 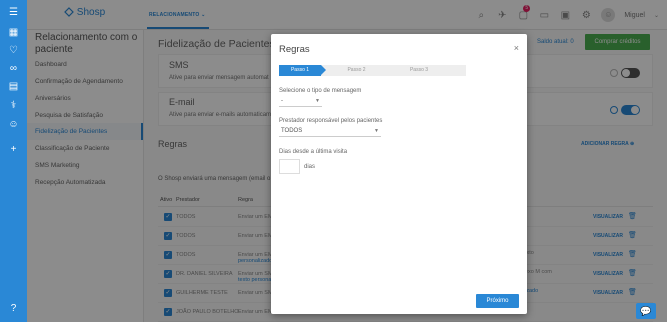 What do you see at coordinates (302, 70) in the screenshot?
I see `step-1: Passo 1` at bounding box center [302, 70].